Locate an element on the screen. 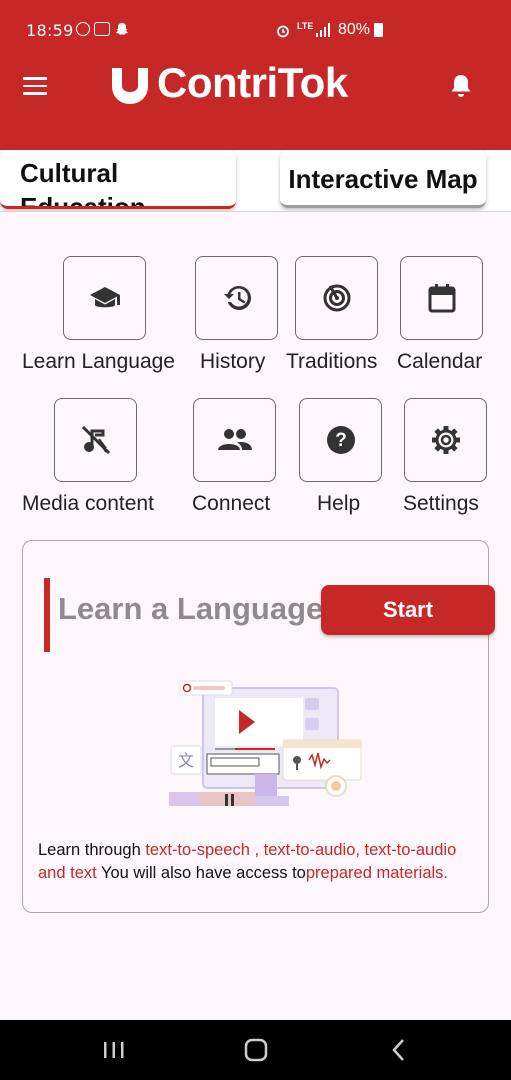 The width and height of the screenshot is (511, 1080). feature-label: Connect is located at coordinates (231, 503).